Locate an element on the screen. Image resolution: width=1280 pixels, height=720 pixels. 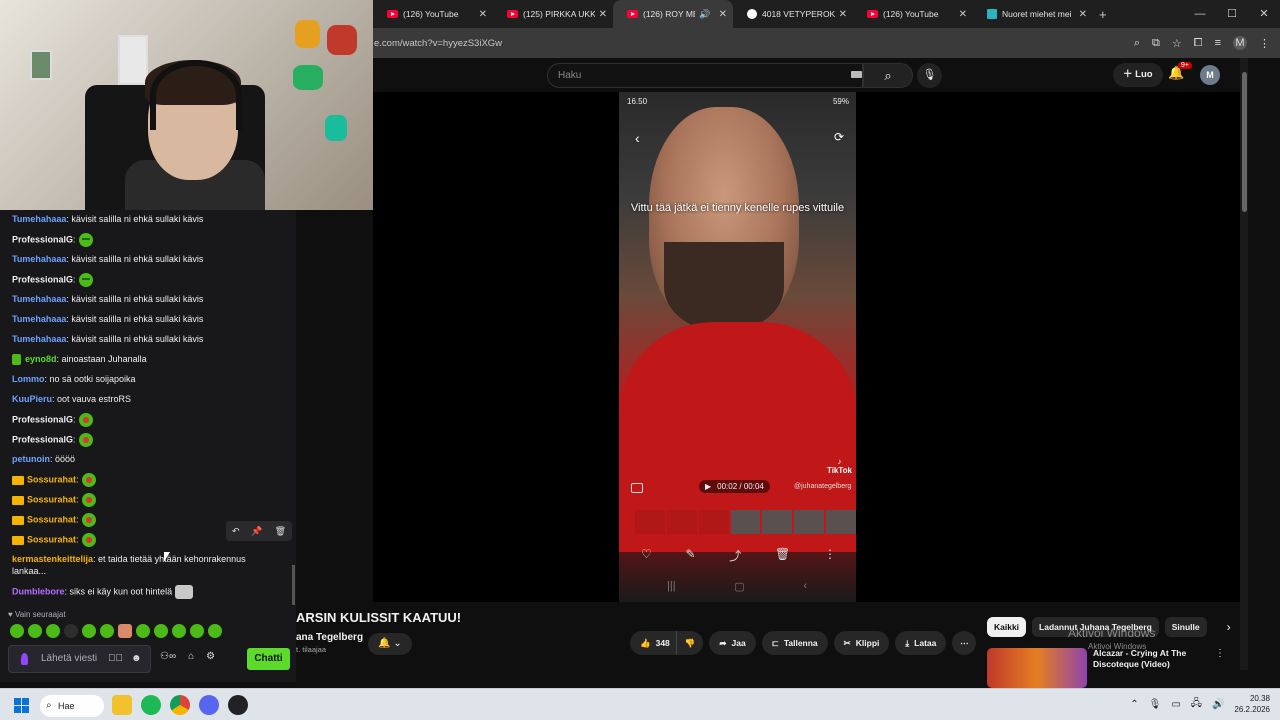
channel-name: ana Tegelberg is located at coordinates (329, 637).